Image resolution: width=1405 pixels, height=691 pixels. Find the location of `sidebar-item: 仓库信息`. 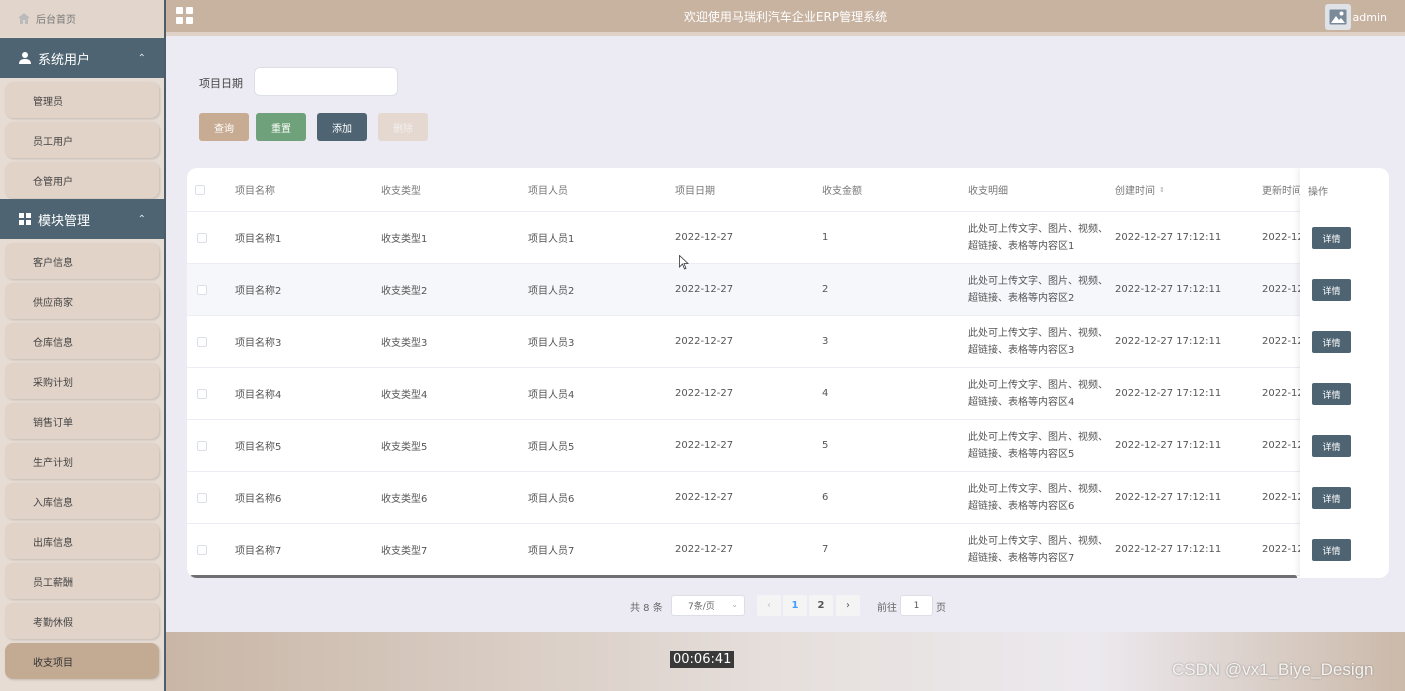

sidebar-item: 仓库信息 is located at coordinates (82, 341).